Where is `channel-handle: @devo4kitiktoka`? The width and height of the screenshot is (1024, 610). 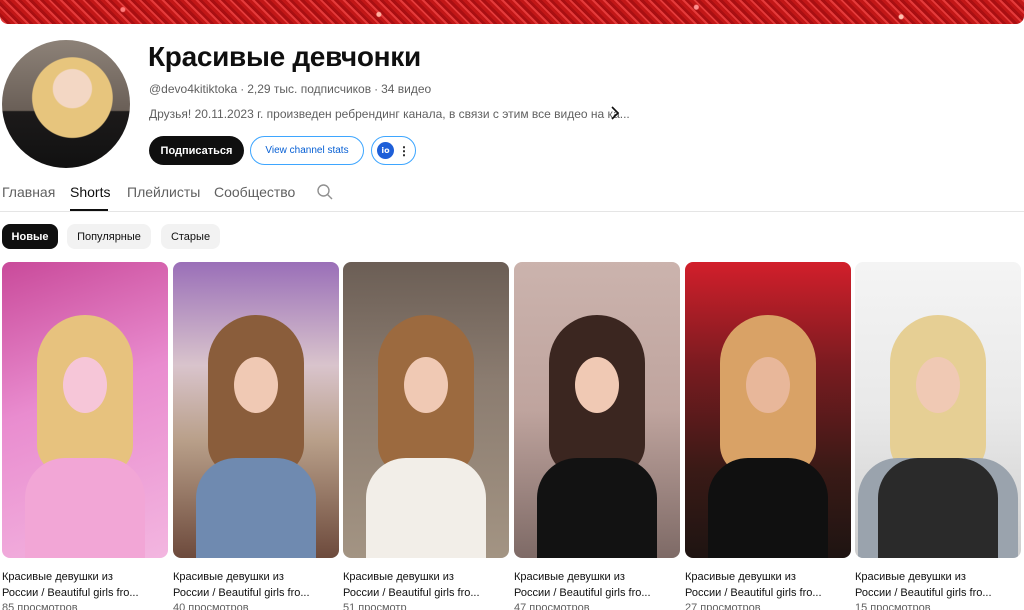
channel-handle: @devo4kitiktoka is located at coordinates (193, 89).